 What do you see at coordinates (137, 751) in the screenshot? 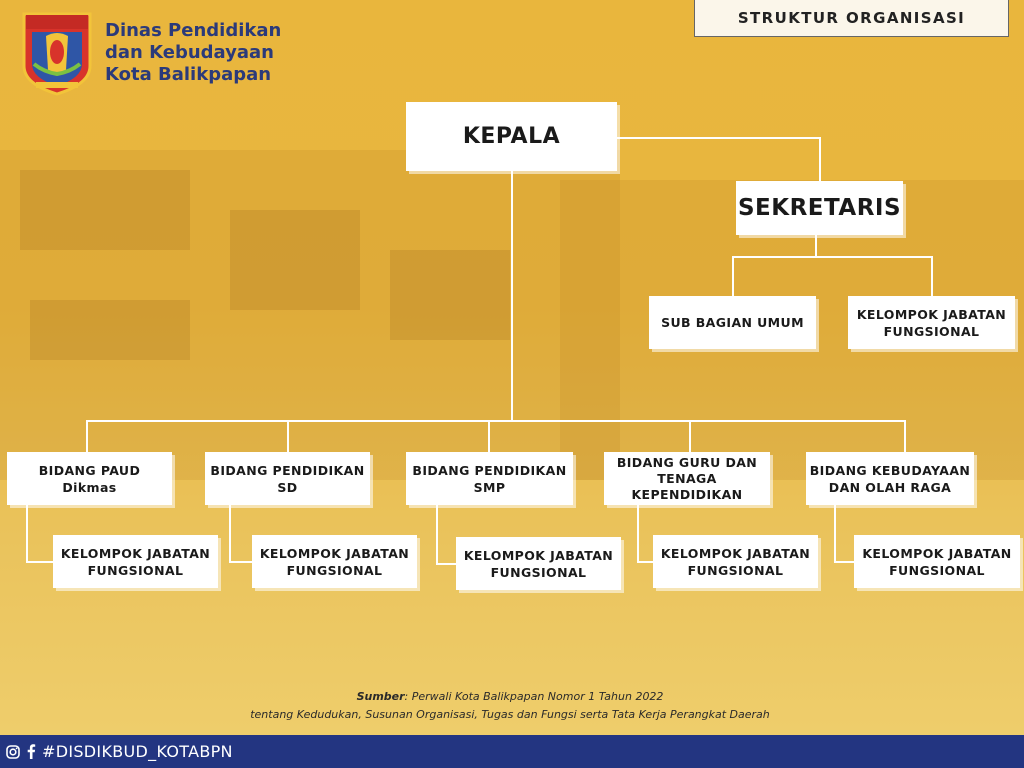
I see `hashtag-text: #DISDIKBUD_KOTABPN` at bounding box center [137, 751].